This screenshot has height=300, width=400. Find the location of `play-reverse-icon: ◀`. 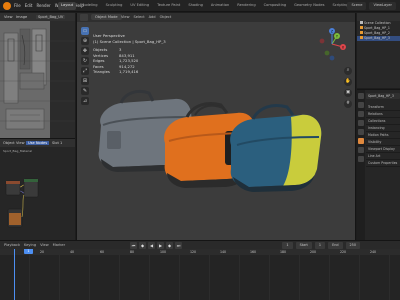

play-reverse-icon: ◀ is located at coordinates (151, 245).